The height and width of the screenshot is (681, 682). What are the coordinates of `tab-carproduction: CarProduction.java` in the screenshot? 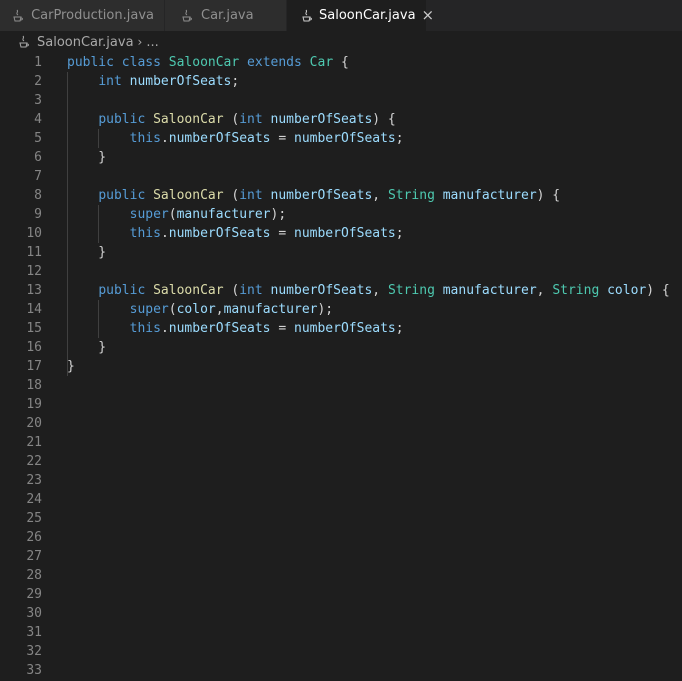 It's located at (82, 15).